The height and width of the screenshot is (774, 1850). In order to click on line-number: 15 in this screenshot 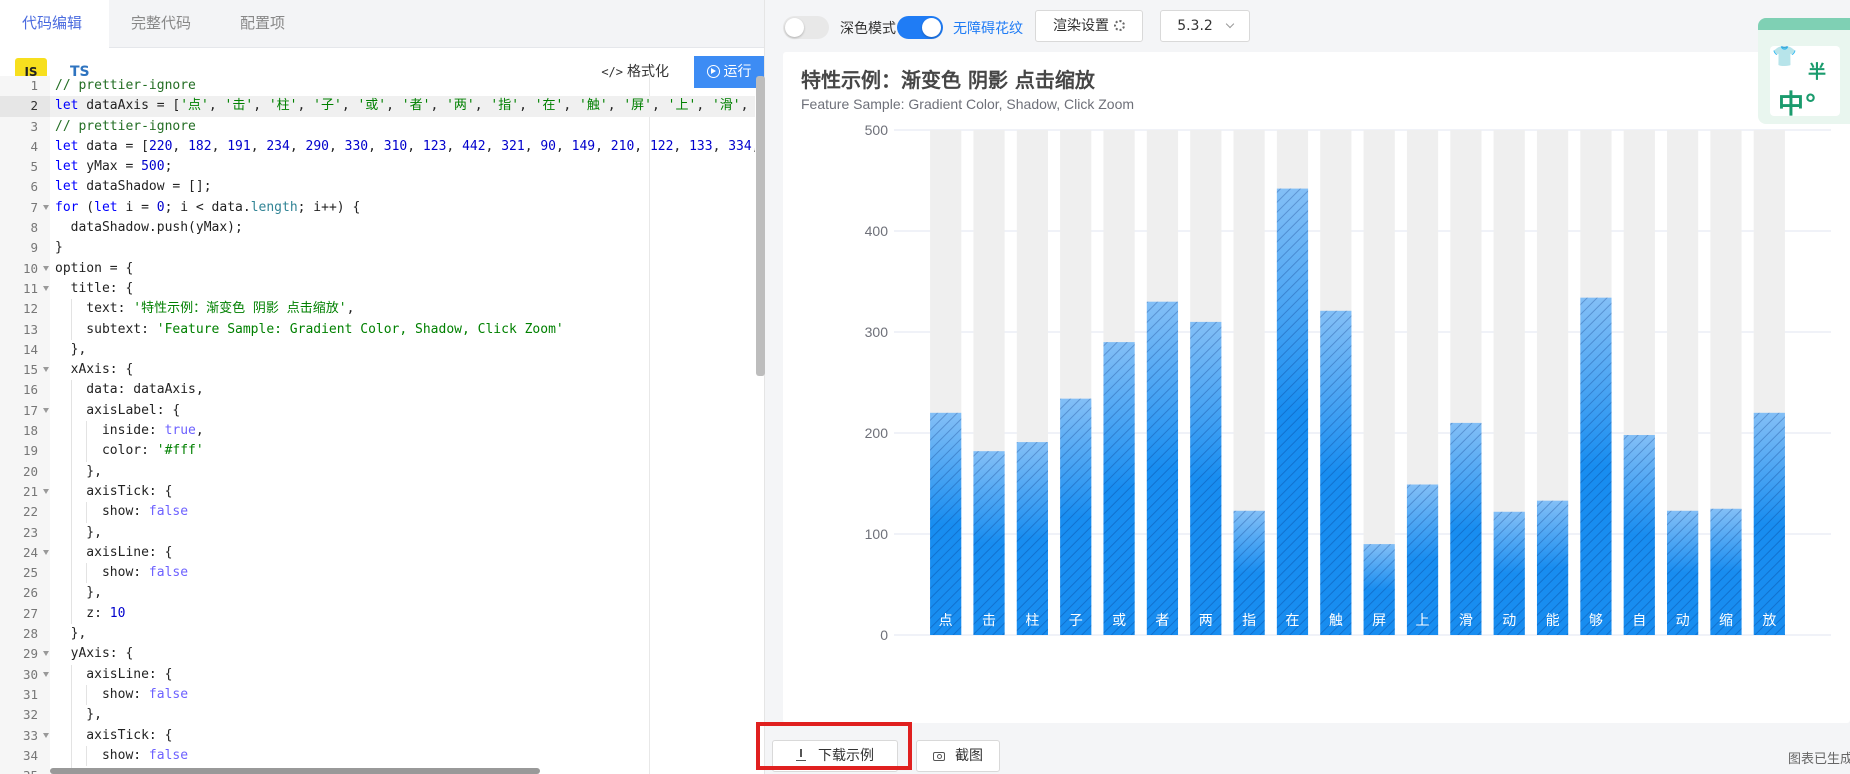, I will do `click(25, 370)`.